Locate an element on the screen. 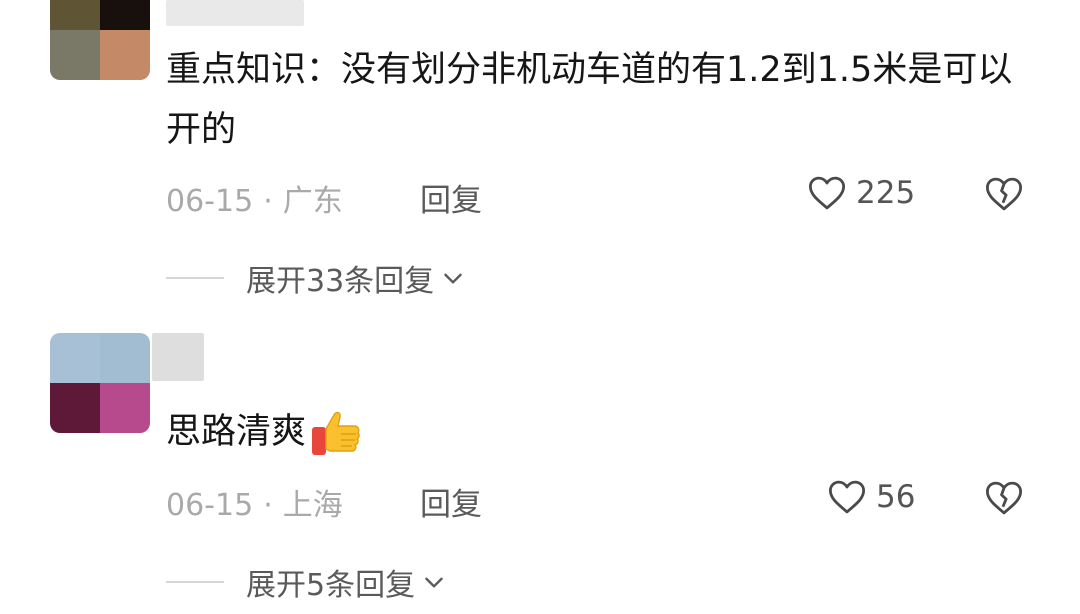 The height and width of the screenshot is (614, 1080). like-count: 225 is located at coordinates (886, 193).